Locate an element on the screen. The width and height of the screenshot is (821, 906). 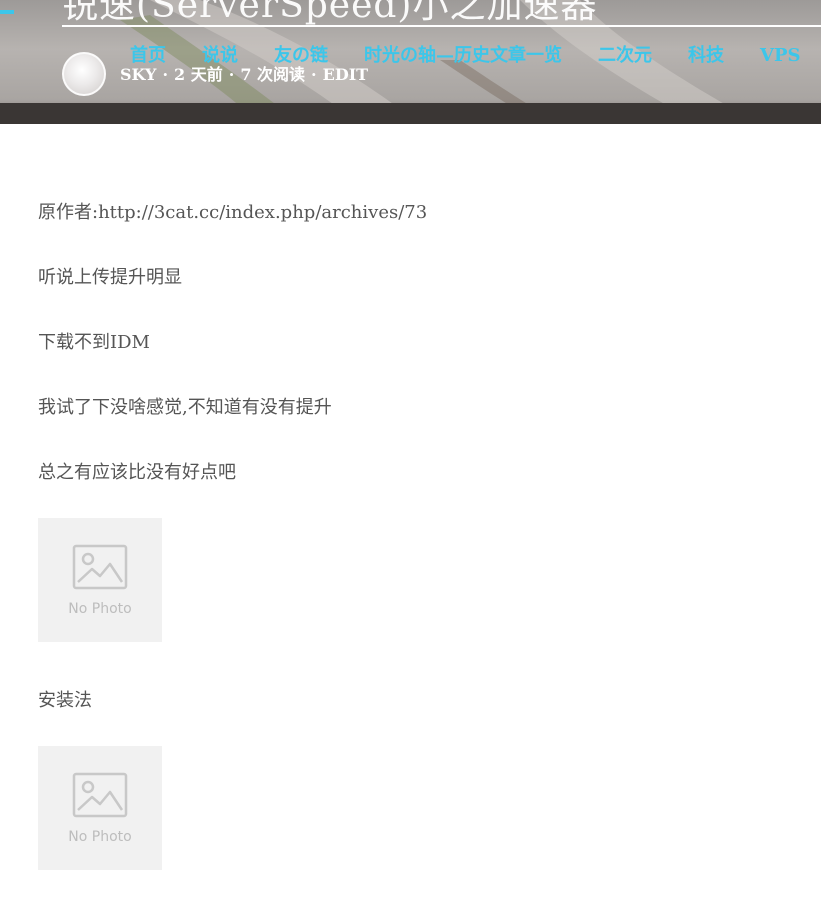
author-name: SKY is located at coordinates (138, 74).